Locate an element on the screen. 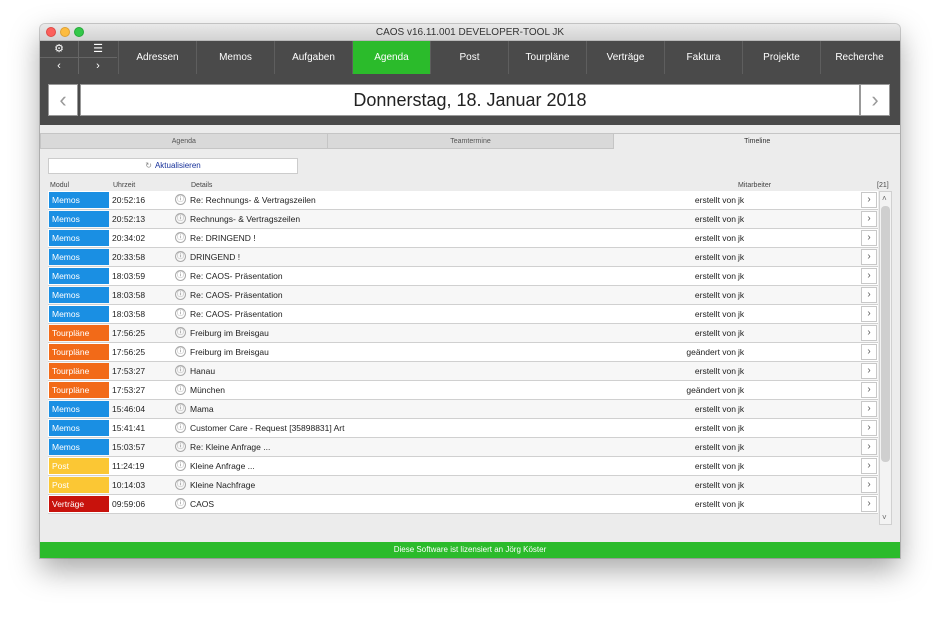 Image resolution: width=940 pixels, height=620 pixels. row-time: 15:41:41 is located at coordinates (129, 428).